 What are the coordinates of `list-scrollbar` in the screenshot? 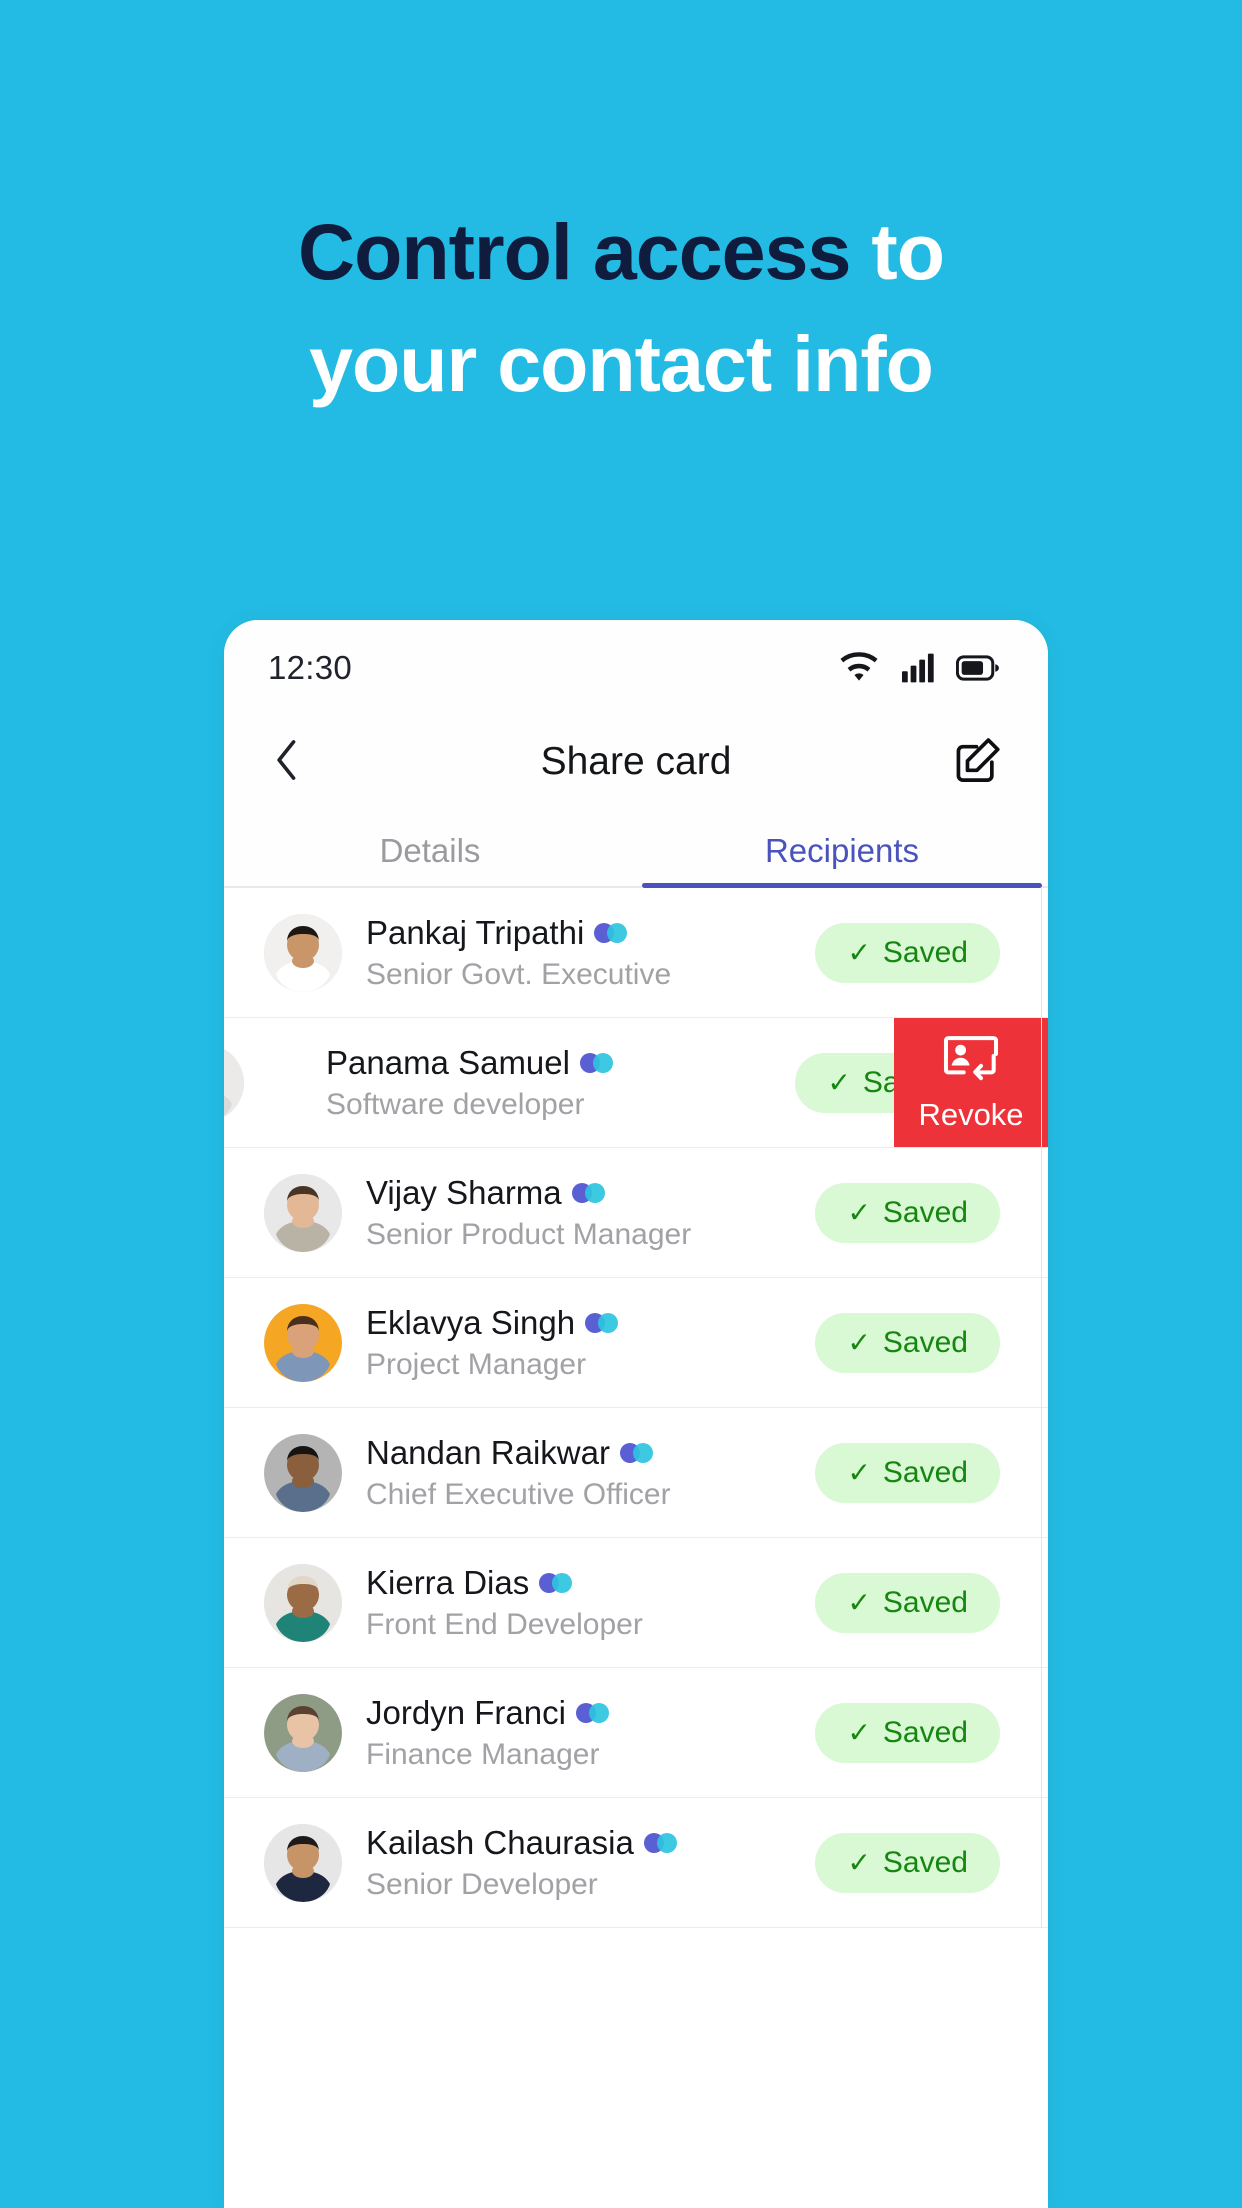 It's located at (1041, 1408).